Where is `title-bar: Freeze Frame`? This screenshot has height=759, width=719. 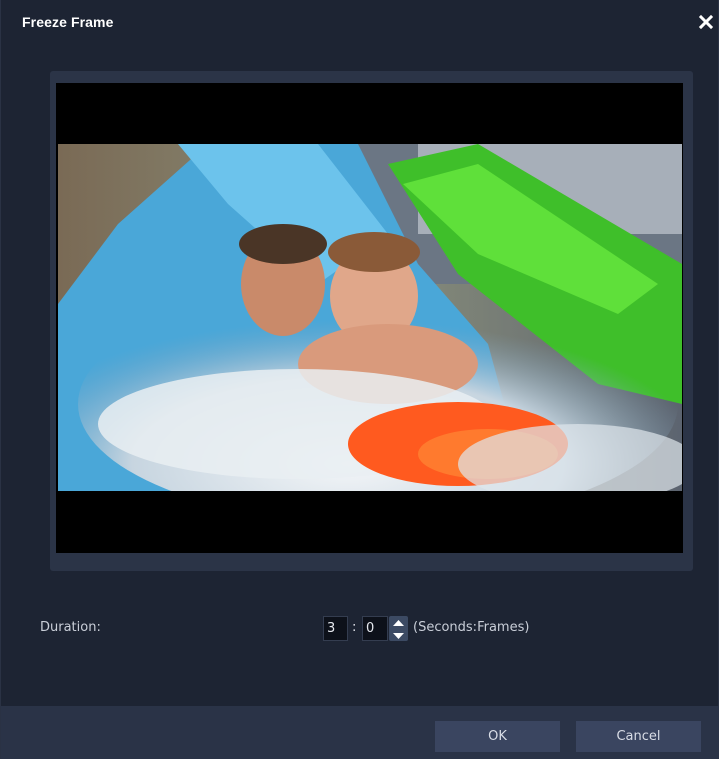 title-bar: Freeze Frame is located at coordinates (360, 23).